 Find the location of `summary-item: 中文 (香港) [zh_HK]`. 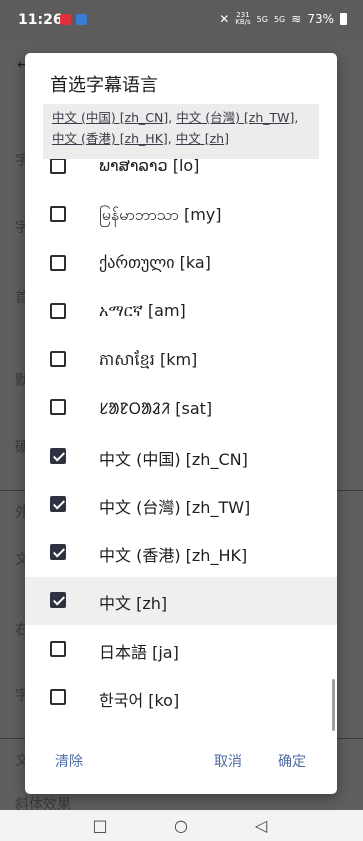

summary-item: 中文 (香港) [zh_HK] is located at coordinates (110, 138).